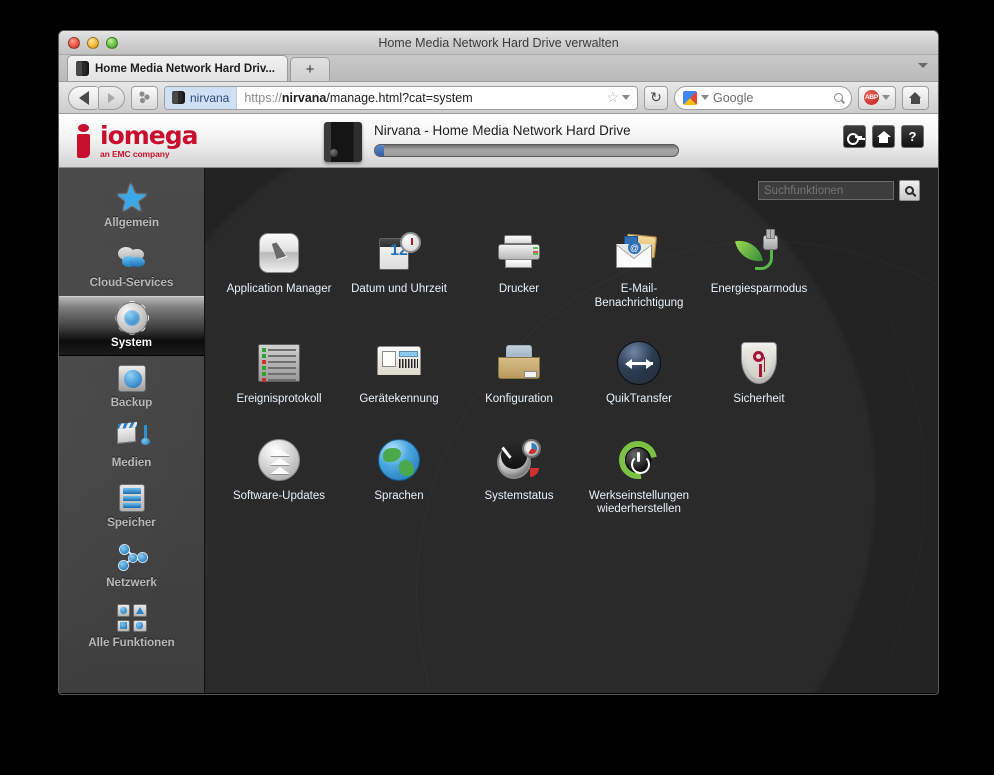  What do you see at coordinates (519, 399) in the screenshot?
I see `grid-item-label: Konfiguration` at bounding box center [519, 399].